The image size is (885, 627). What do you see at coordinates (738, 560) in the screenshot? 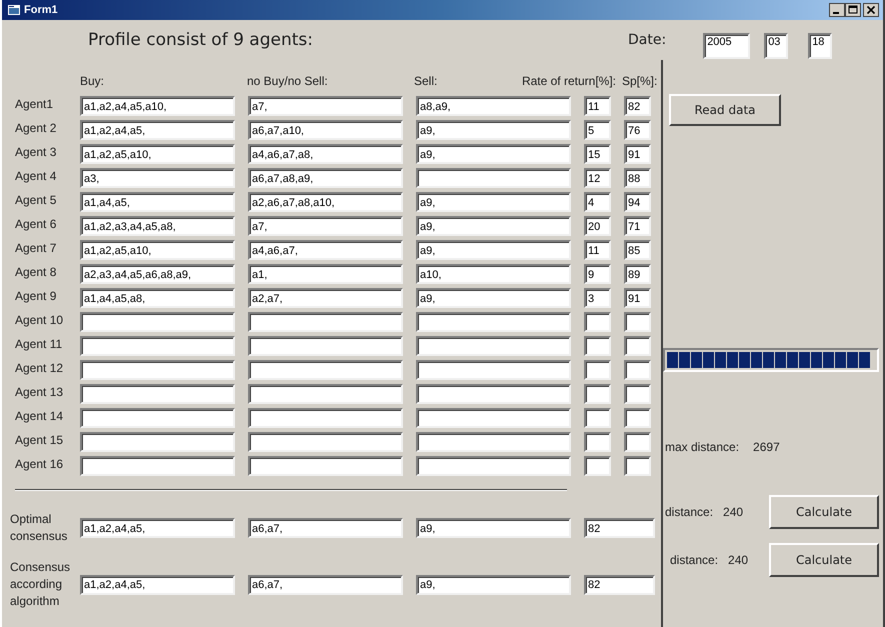
I see `distance-value: 240` at bounding box center [738, 560].